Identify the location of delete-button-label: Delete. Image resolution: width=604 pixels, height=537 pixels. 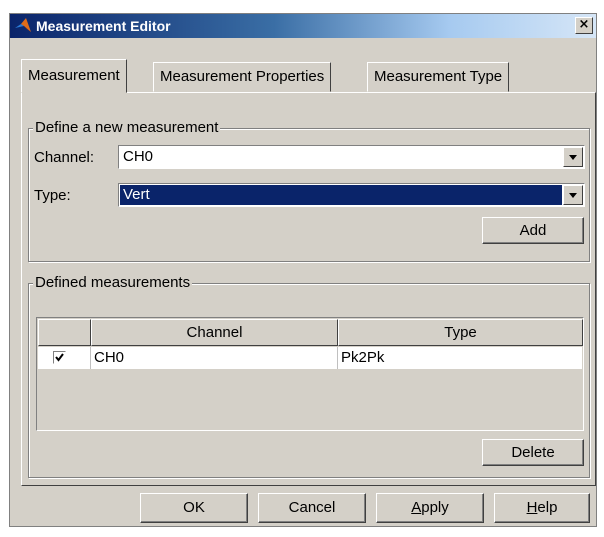
(533, 452).